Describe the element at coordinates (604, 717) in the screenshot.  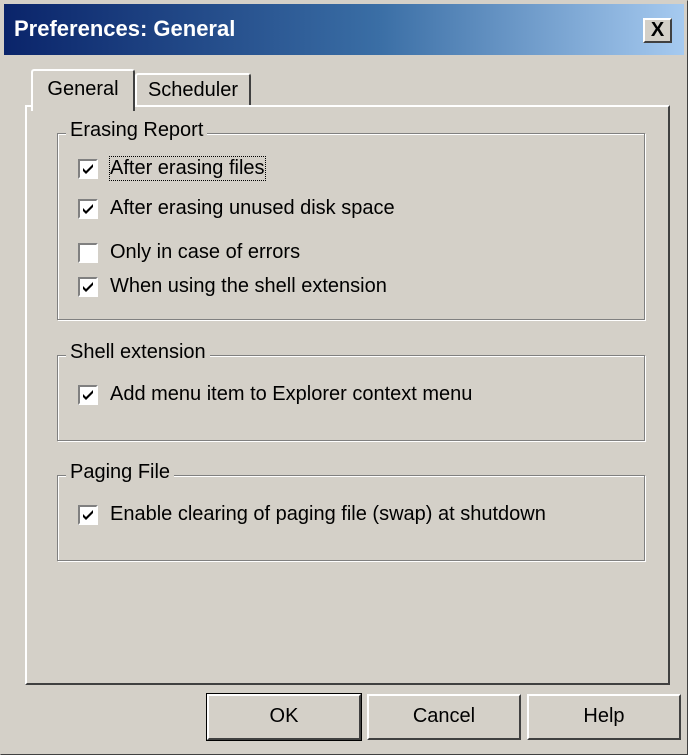
I see `help-button: Help` at that location.